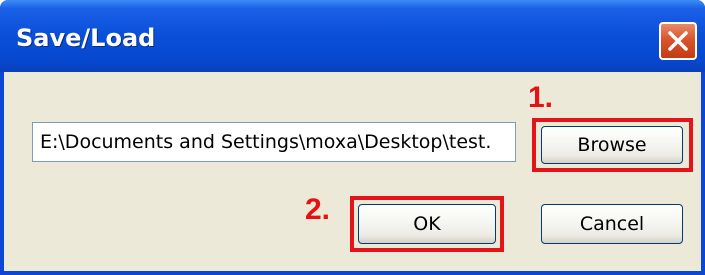 The height and width of the screenshot is (275, 705). I want to click on step-2-annotation: 2., so click(318, 209).